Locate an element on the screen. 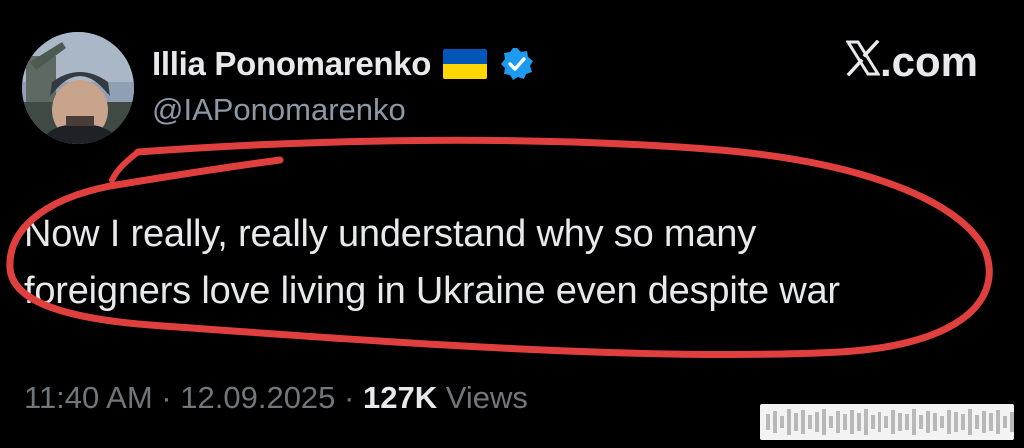 This screenshot has height=448, width=1024. tweet-meta: 11:40 AM · 12.09.2025 · 127K Views is located at coordinates (276, 398).